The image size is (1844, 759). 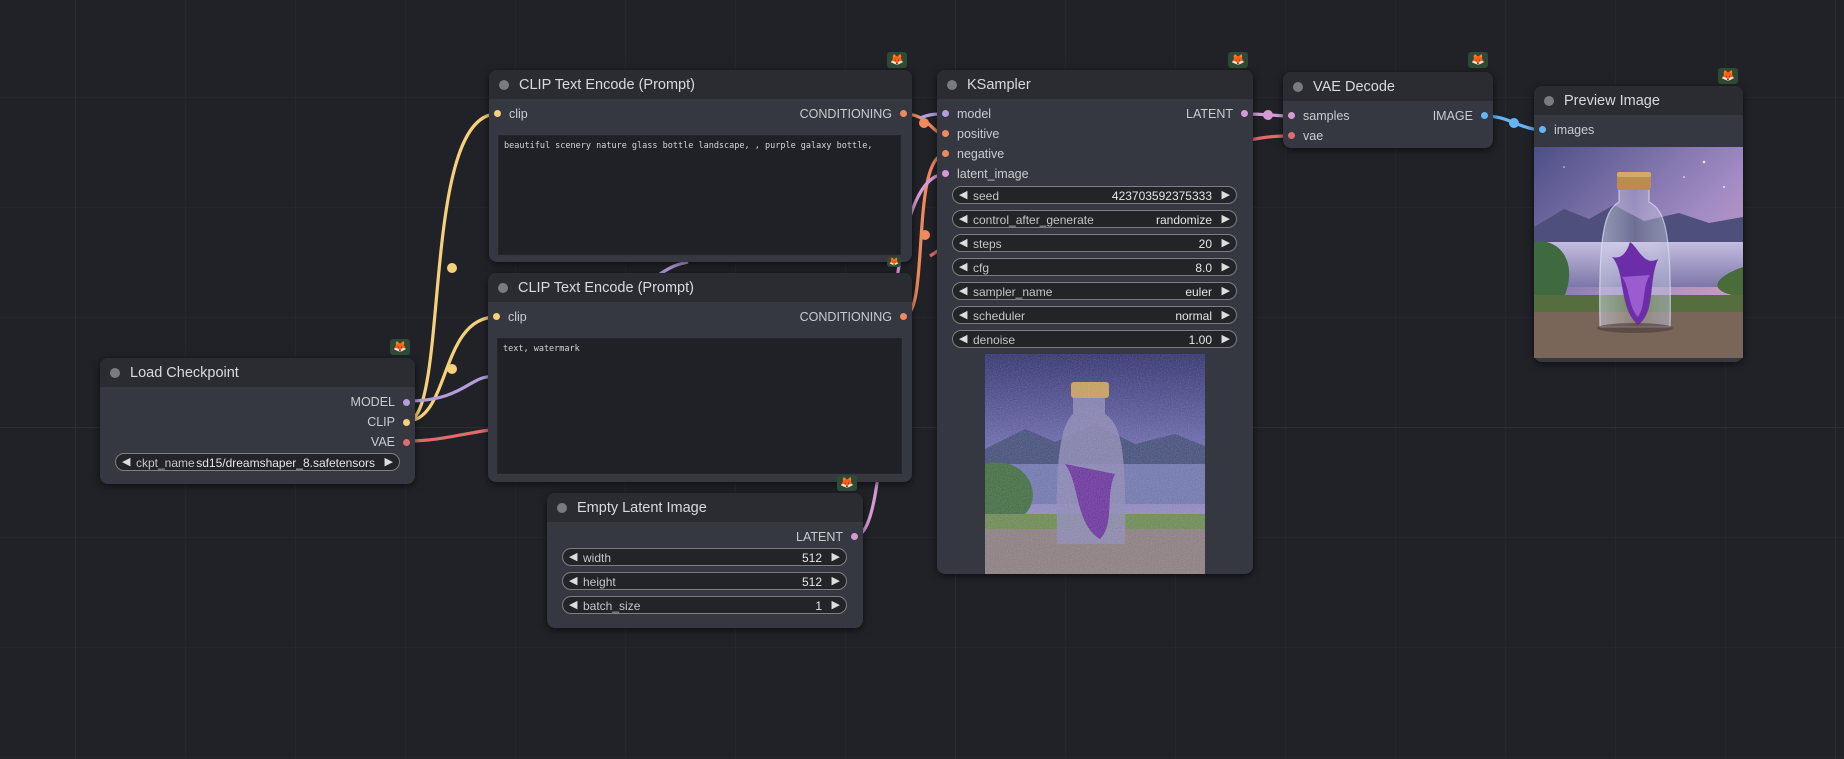 What do you see at coordinates (1094, 267) in the screenshot?
I see `cfg-widget: ◀ cfg 8.0 ▶` at bounding box center [1094, 267].